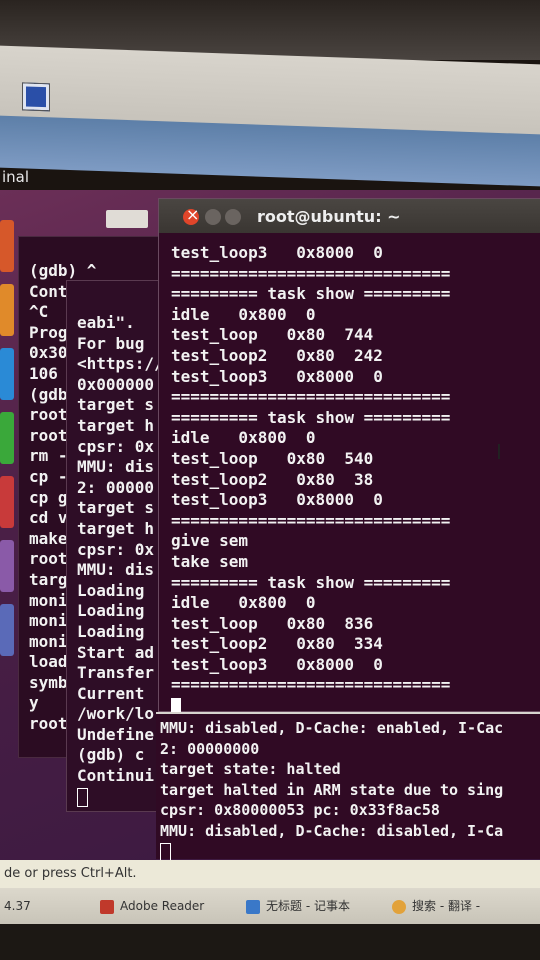  I want to click on terminal-line: test_loop 0x80 540, so click(272, 458).